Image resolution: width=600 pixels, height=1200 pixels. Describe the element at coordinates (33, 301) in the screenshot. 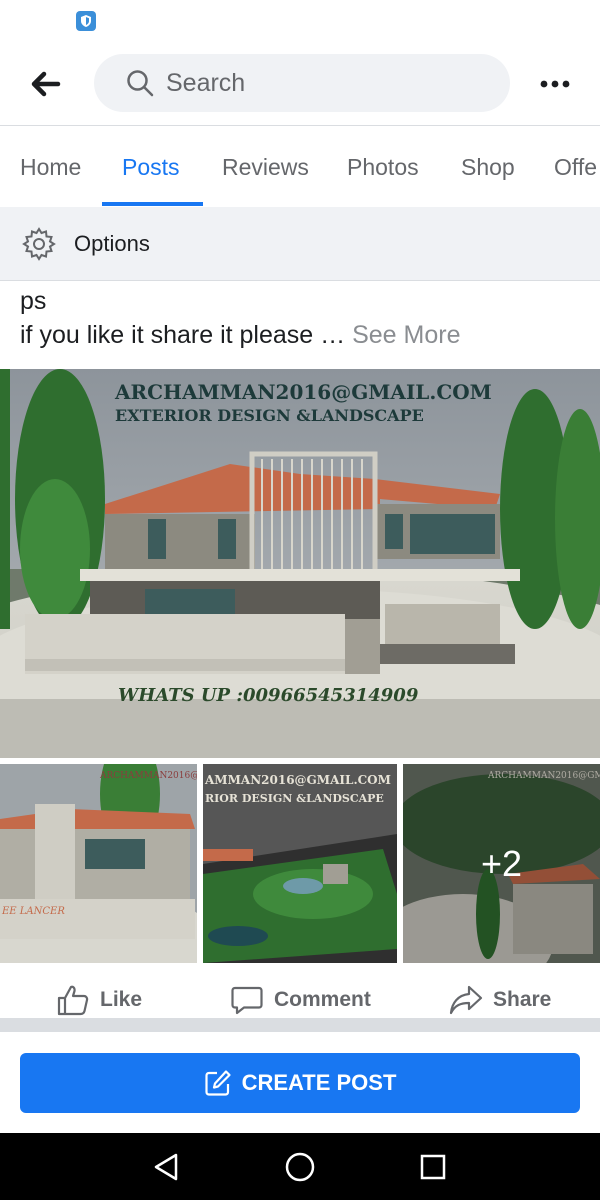

I see `post-text-line: ps` at that location.